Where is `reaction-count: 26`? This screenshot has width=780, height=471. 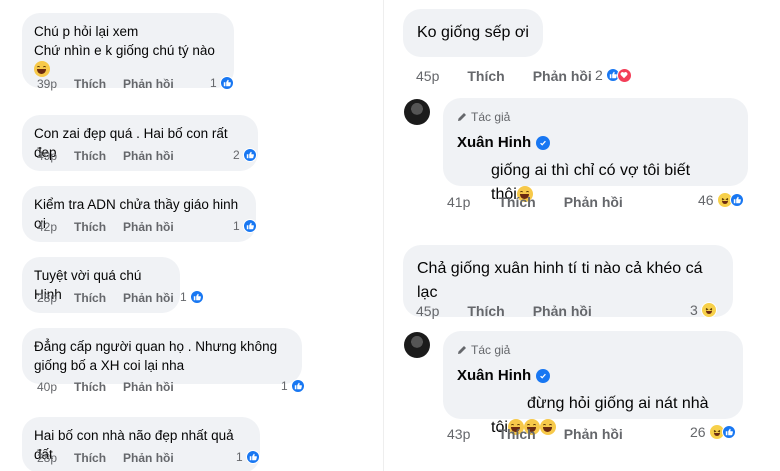 reaction-count: 26 is located at coordinates (698, 432).